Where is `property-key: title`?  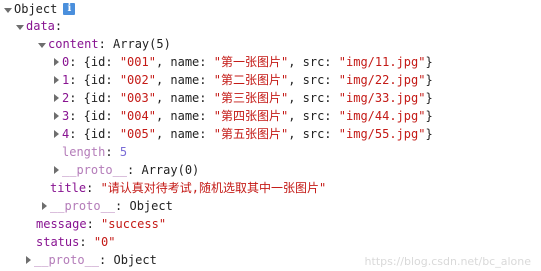
property-key: title is located at coordinates (68, 188).